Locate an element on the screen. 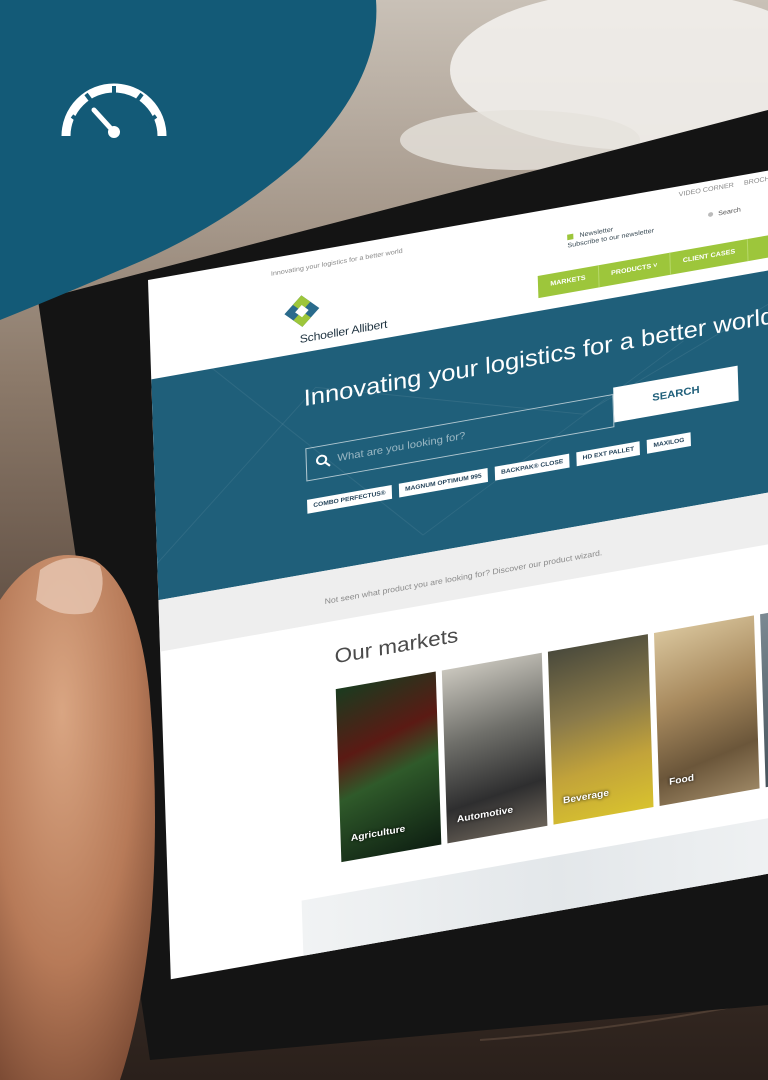 The height and width of the screenshot is (1080, 768). header-search-link: Search is located at coordinates (724, 212).